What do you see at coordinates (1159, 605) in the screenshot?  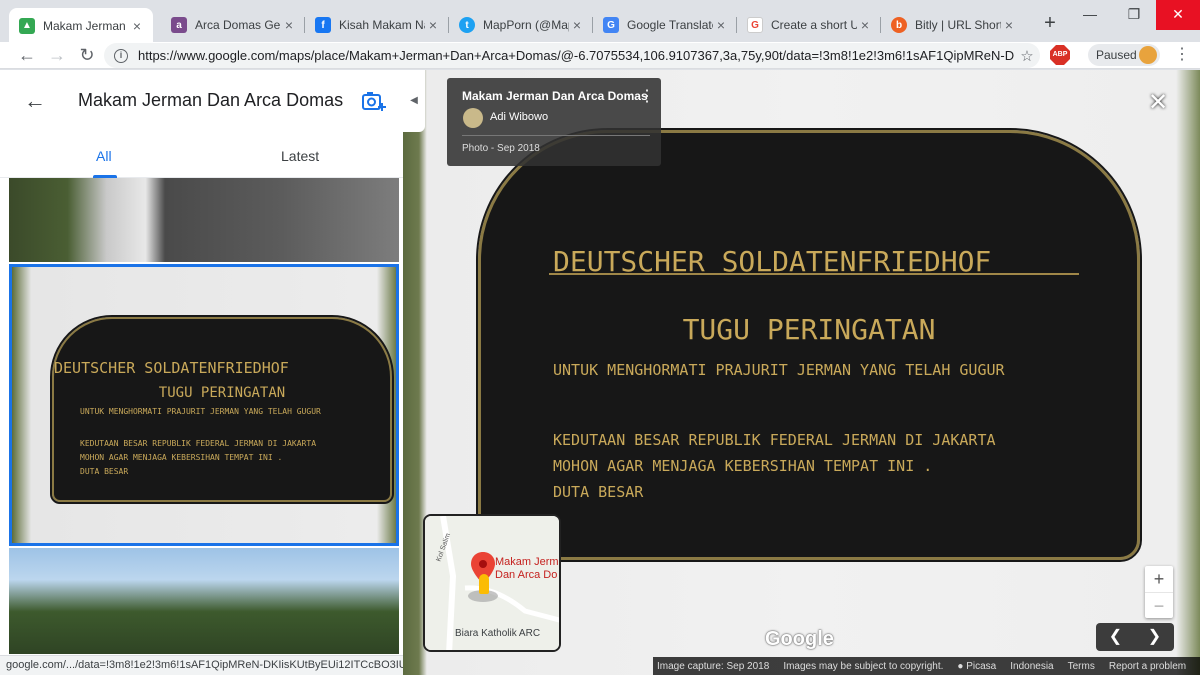 I see `zoom-out-button: −` at bounding box center [1159, 605].